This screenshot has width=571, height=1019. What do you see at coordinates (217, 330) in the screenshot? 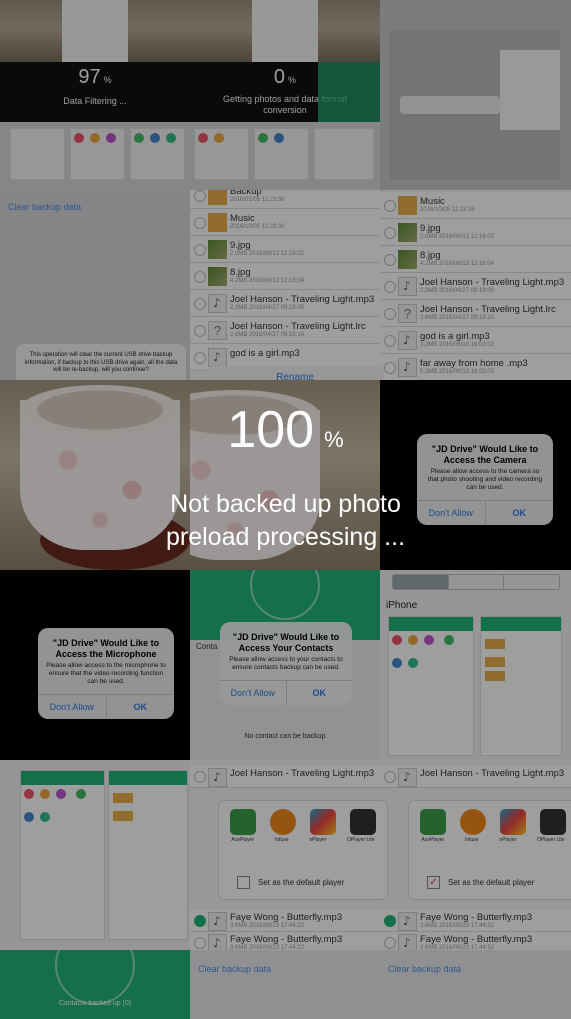
I see `unknown-icon: ?` at bounding box center [217, 330].